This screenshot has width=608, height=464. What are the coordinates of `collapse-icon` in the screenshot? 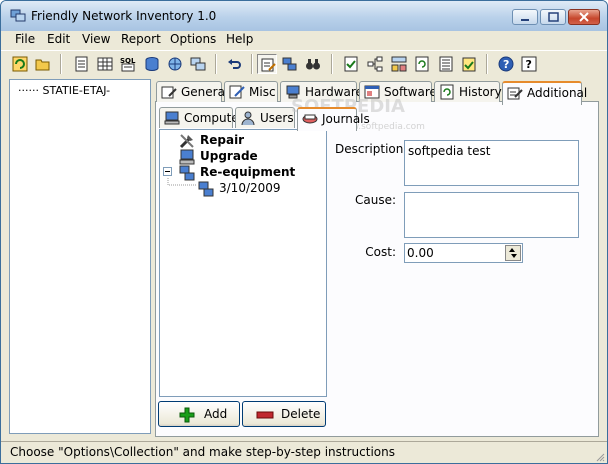 It's located at (168, 172).